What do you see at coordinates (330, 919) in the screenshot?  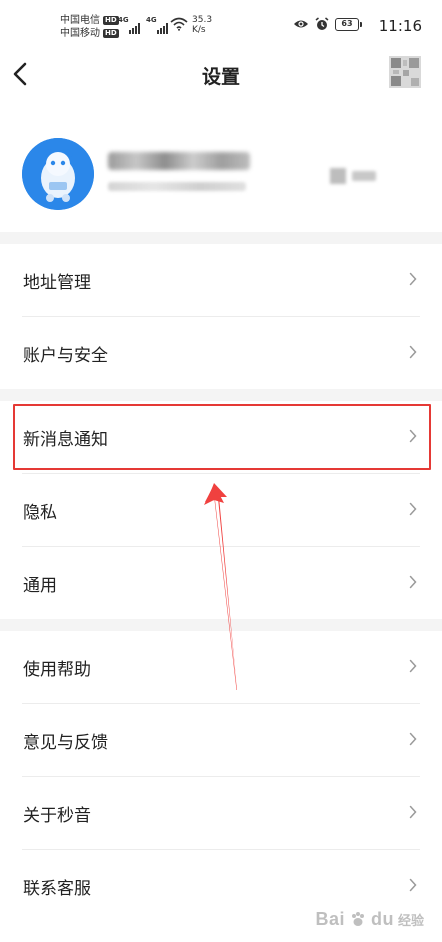 I see `watermark-brand: Bai` at bounding box center [330, 919].